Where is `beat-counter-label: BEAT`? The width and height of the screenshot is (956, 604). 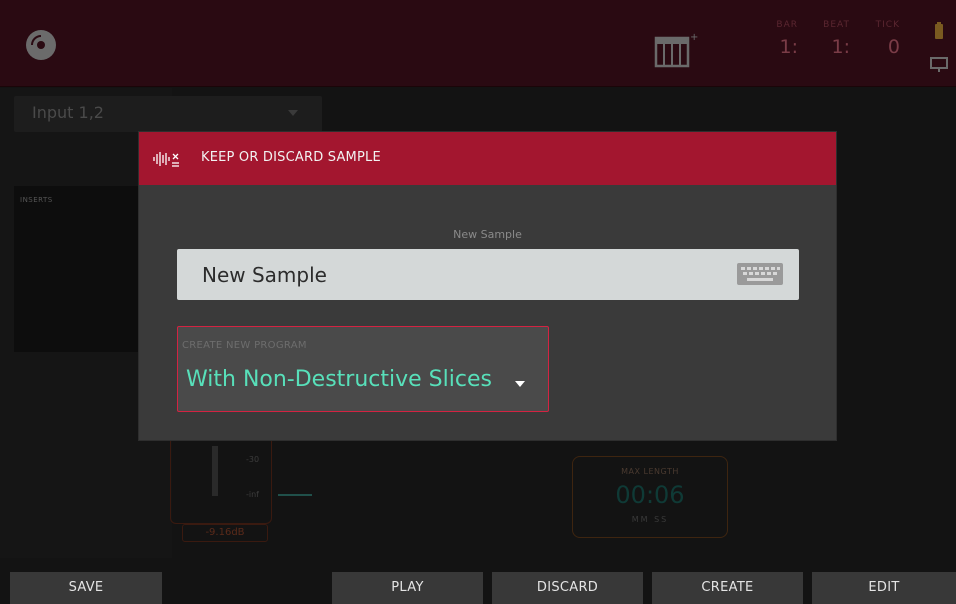
beat-counter-label: BEAT is located at coordinates (836, 25).